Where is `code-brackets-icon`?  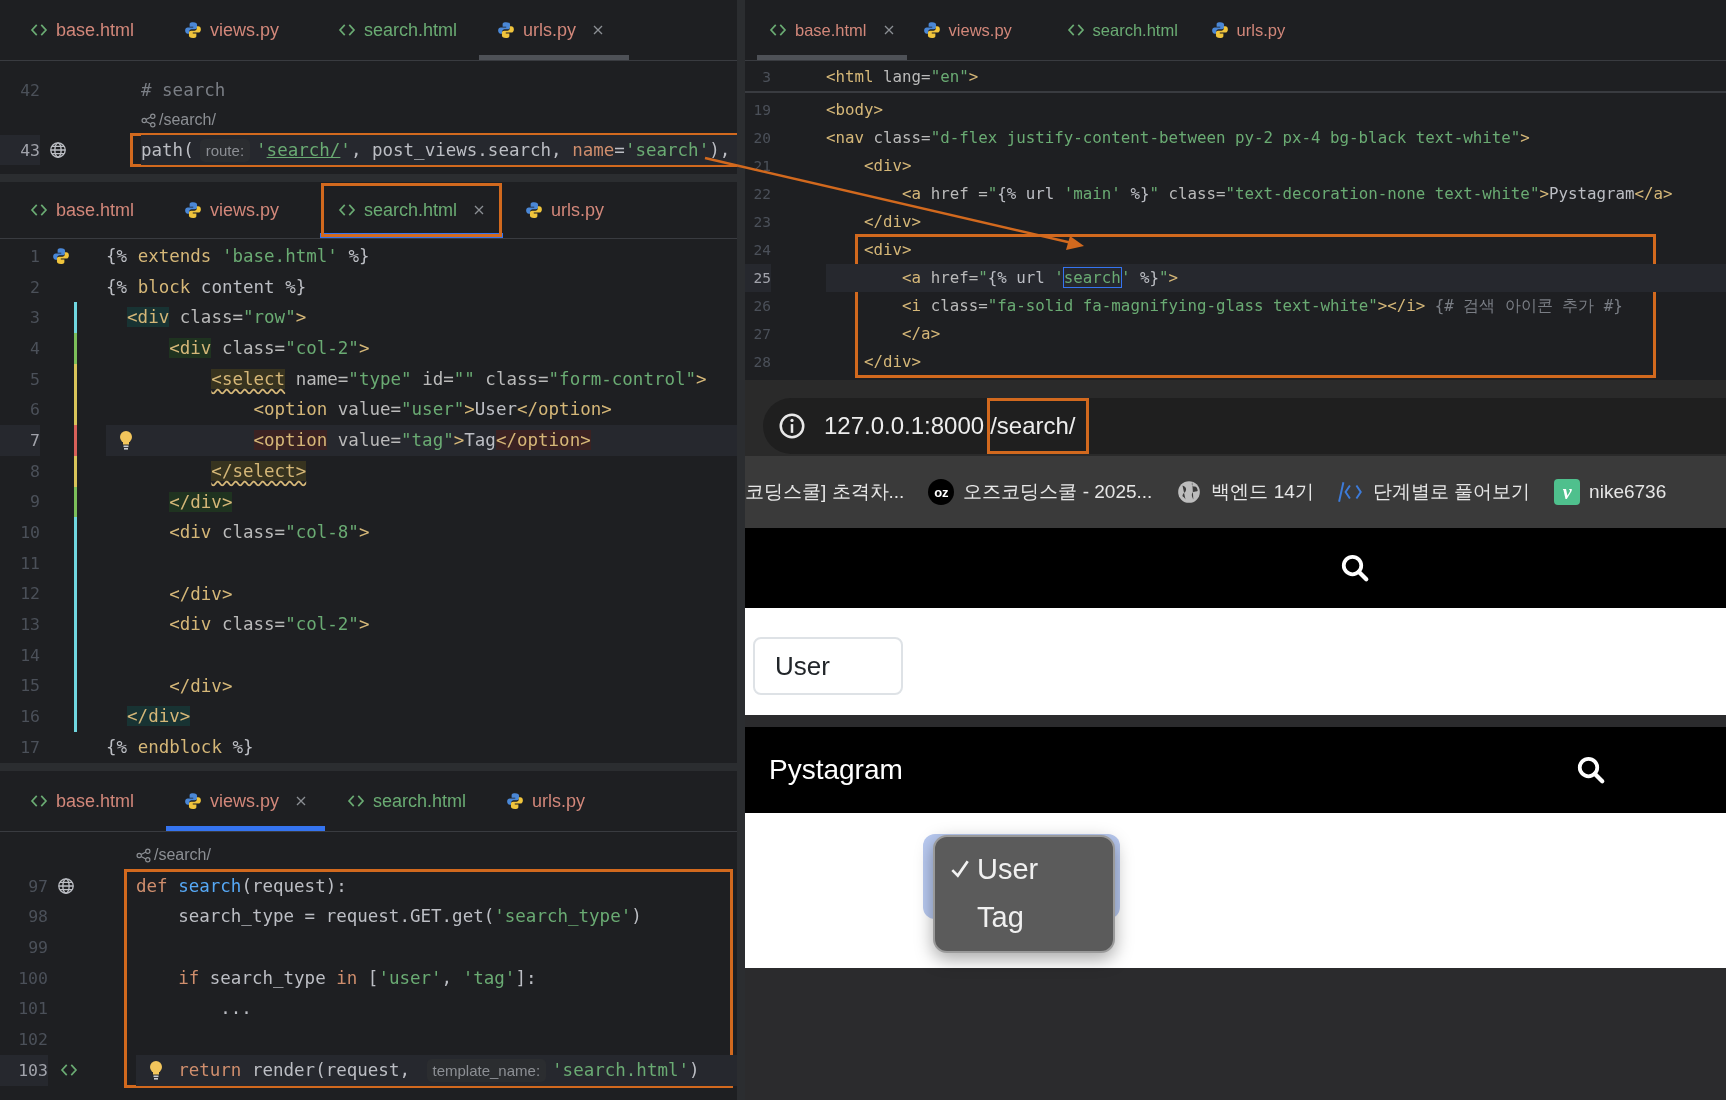 code-brackets-icon is located at coordinates (1350, 492).